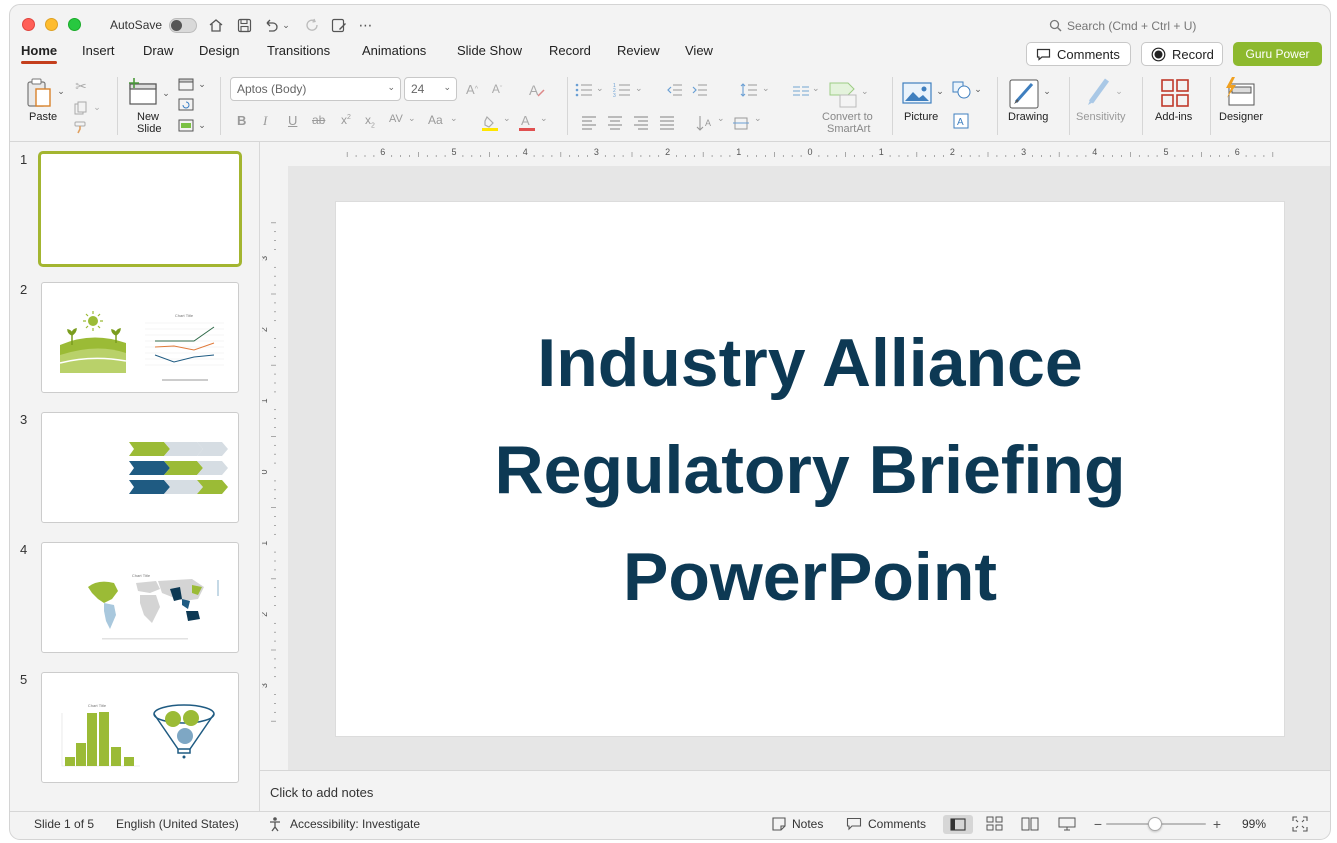 This screenshot has width=1337, height=843. Describe the element at coordinates (97, 107) in the screenshot. I see `copy-dropdown-icon: ⌄` at that location.